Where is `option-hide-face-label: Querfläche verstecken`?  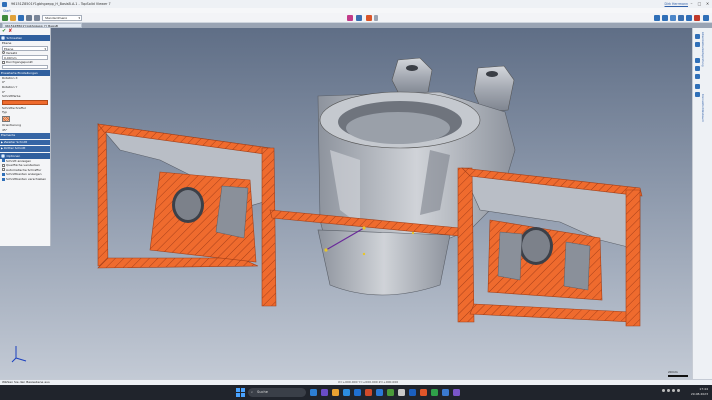 option-hide-face-label: Querfläche verstecken is located at coordinates (23, 165).